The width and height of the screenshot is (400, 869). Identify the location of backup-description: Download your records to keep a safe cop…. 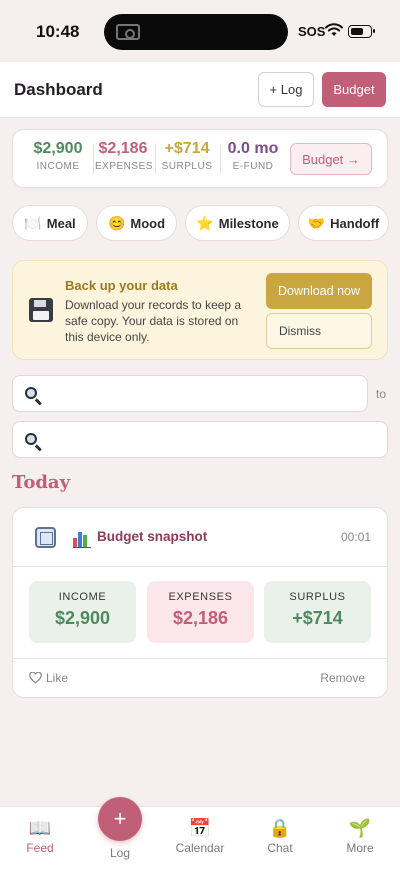
(153, 321).